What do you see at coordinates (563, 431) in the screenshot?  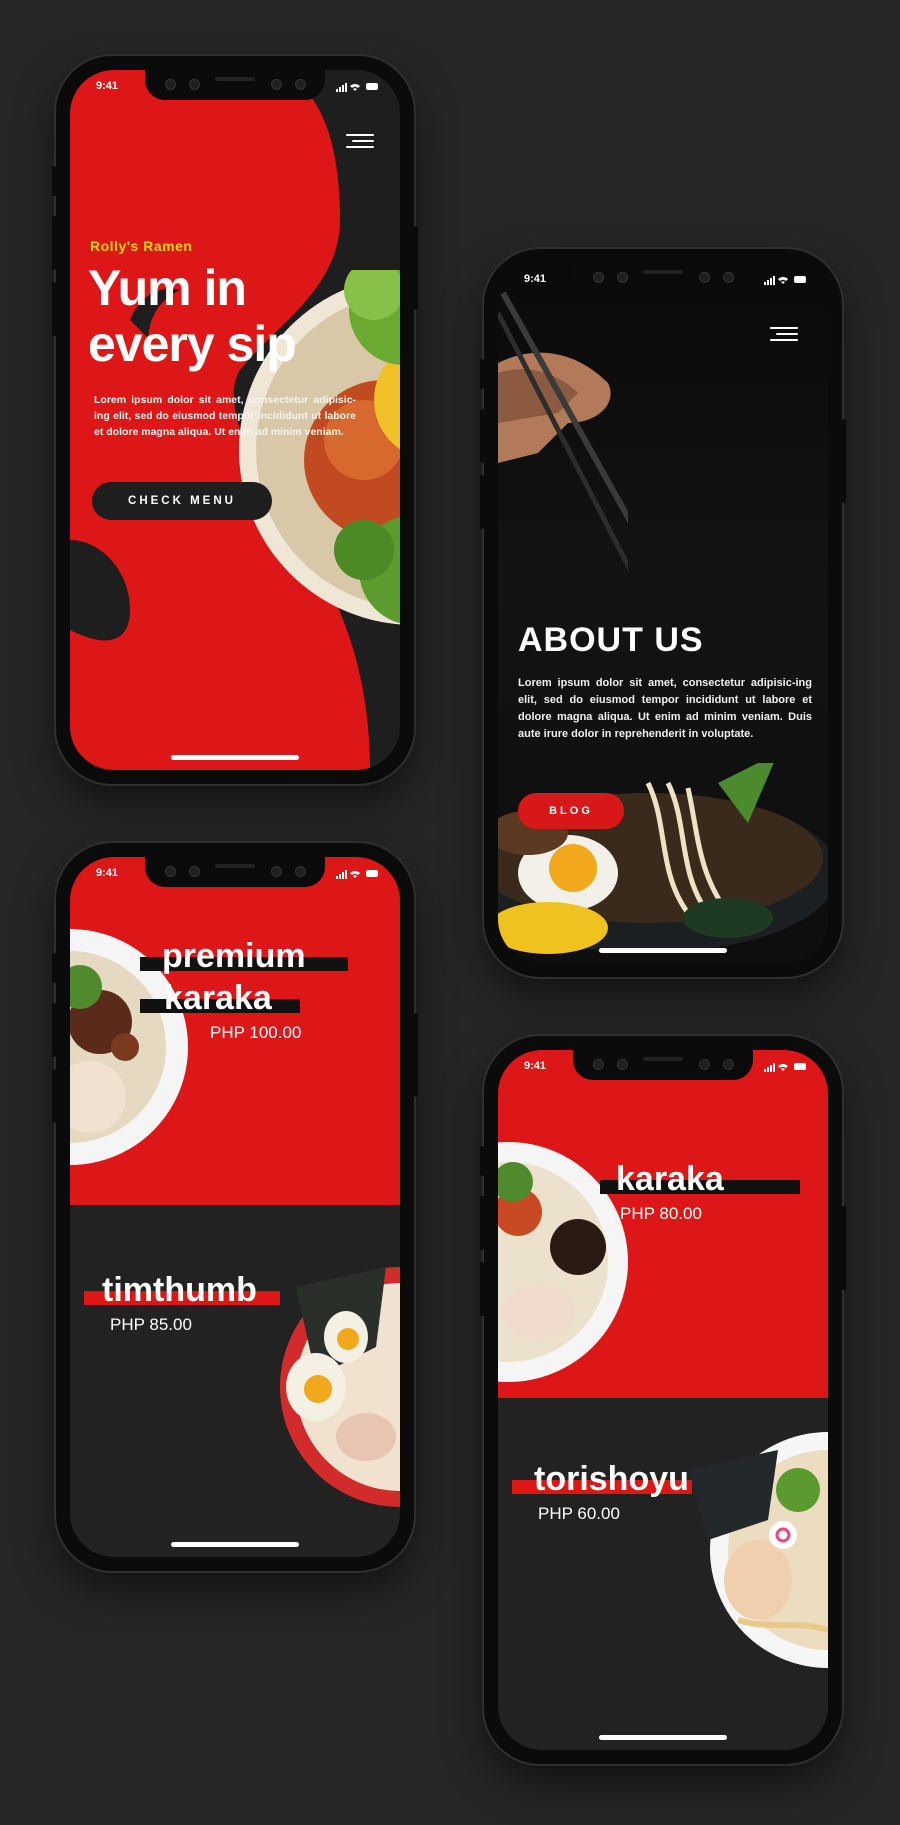 I see `hand-chopsticks-image` at bounding box center [563, 431].